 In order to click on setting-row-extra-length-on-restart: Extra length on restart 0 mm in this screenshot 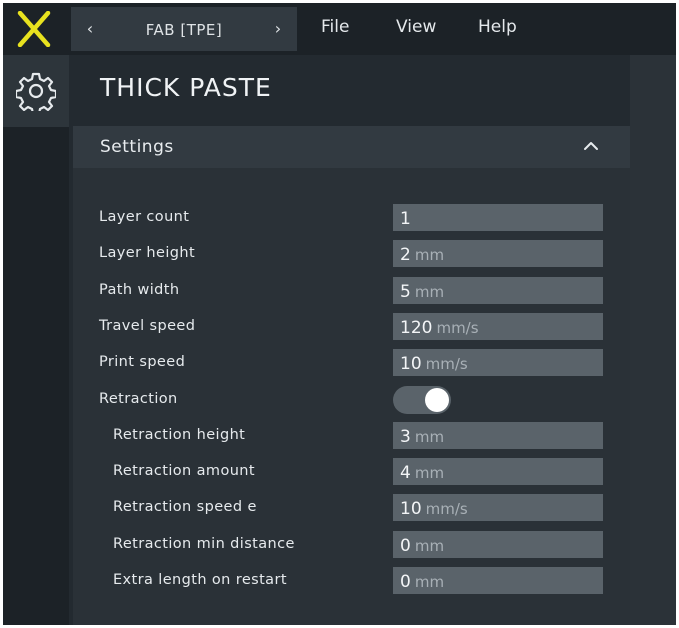, I will do `click(351, 580)`.